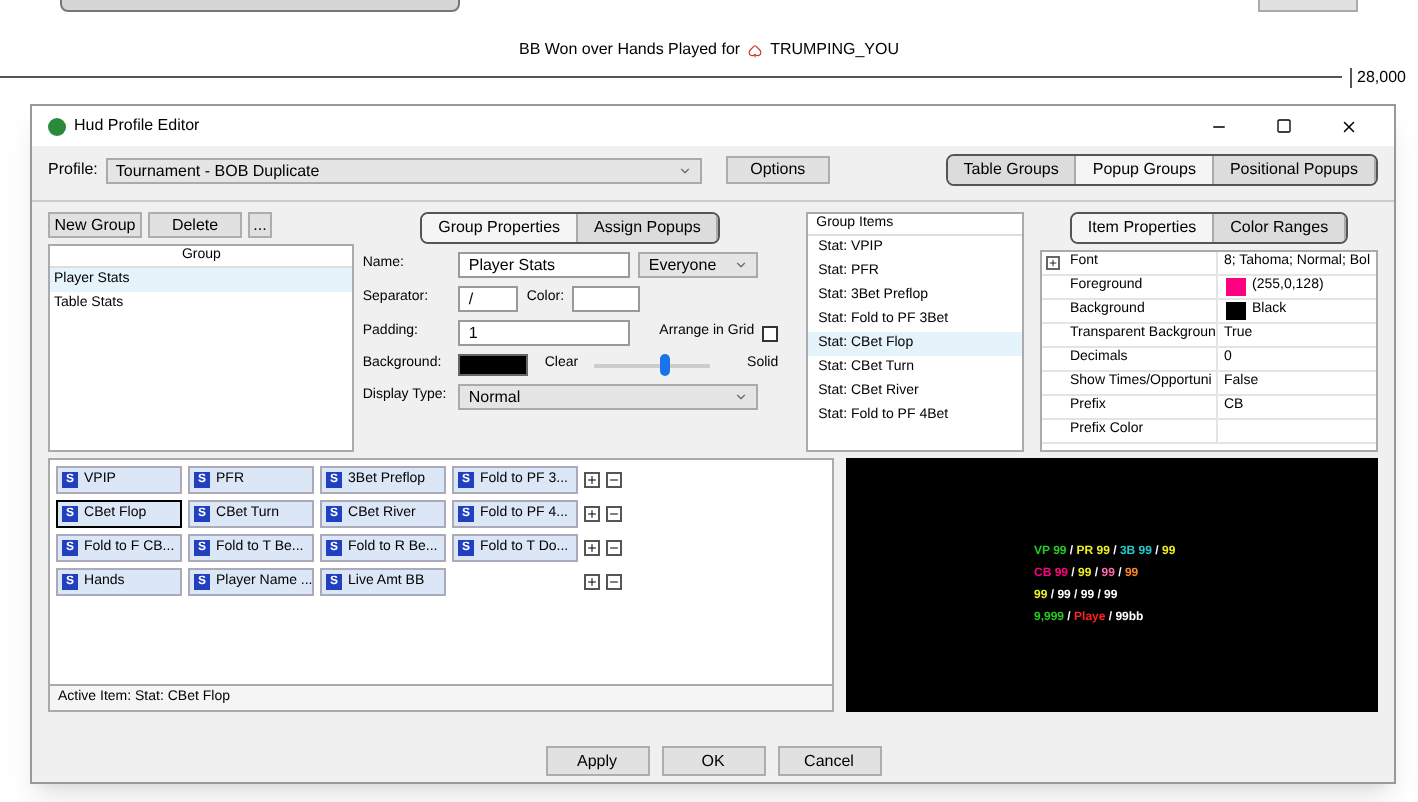  What do you see at coordinates (608, 397) in the screenshot?
I see `dropdown: Normal` at bounding box center [608, 397].